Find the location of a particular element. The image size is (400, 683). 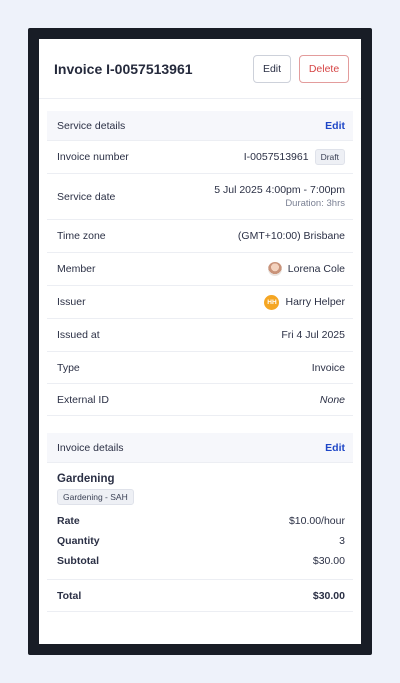

rate-label: Rate is located at coordinates (68, 521).